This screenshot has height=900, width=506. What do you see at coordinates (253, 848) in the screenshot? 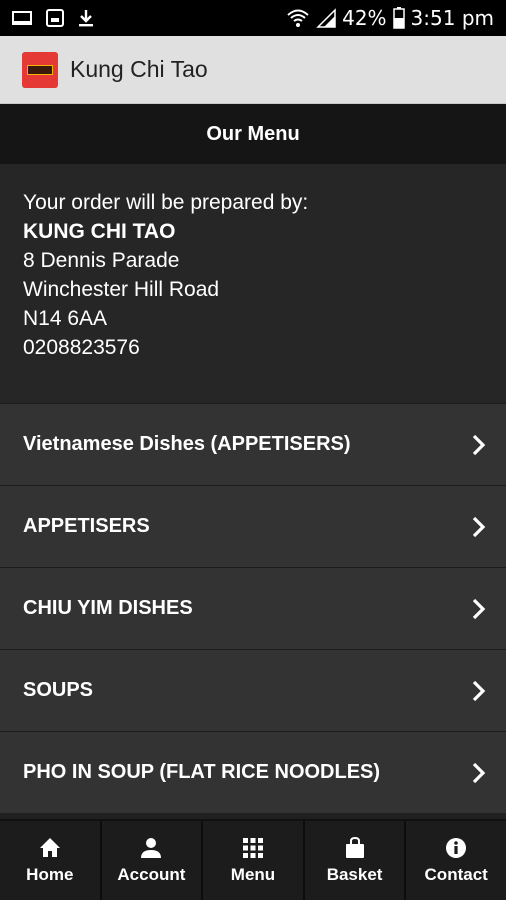
I see `grid-icon` at bounding box center [253, 848].